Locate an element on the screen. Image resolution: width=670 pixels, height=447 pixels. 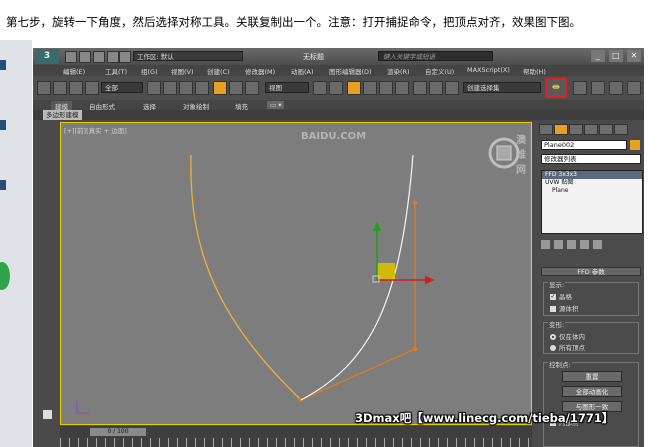
link-icon is located at coordinates (60, 88).